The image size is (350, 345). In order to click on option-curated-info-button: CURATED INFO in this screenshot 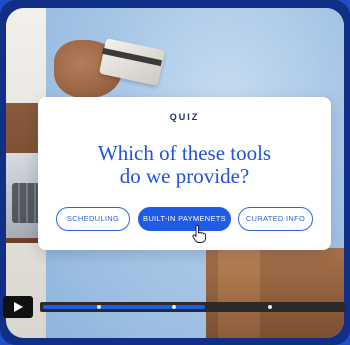, I will do `click(275, 219)`.